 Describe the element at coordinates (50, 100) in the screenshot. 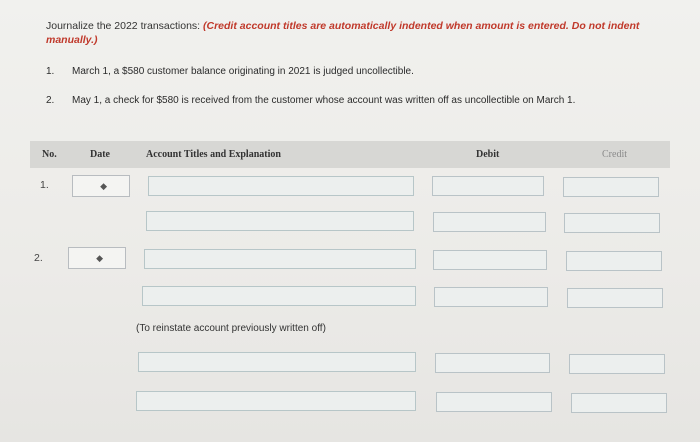

I see `transaction-2-number: 2.` at that location.